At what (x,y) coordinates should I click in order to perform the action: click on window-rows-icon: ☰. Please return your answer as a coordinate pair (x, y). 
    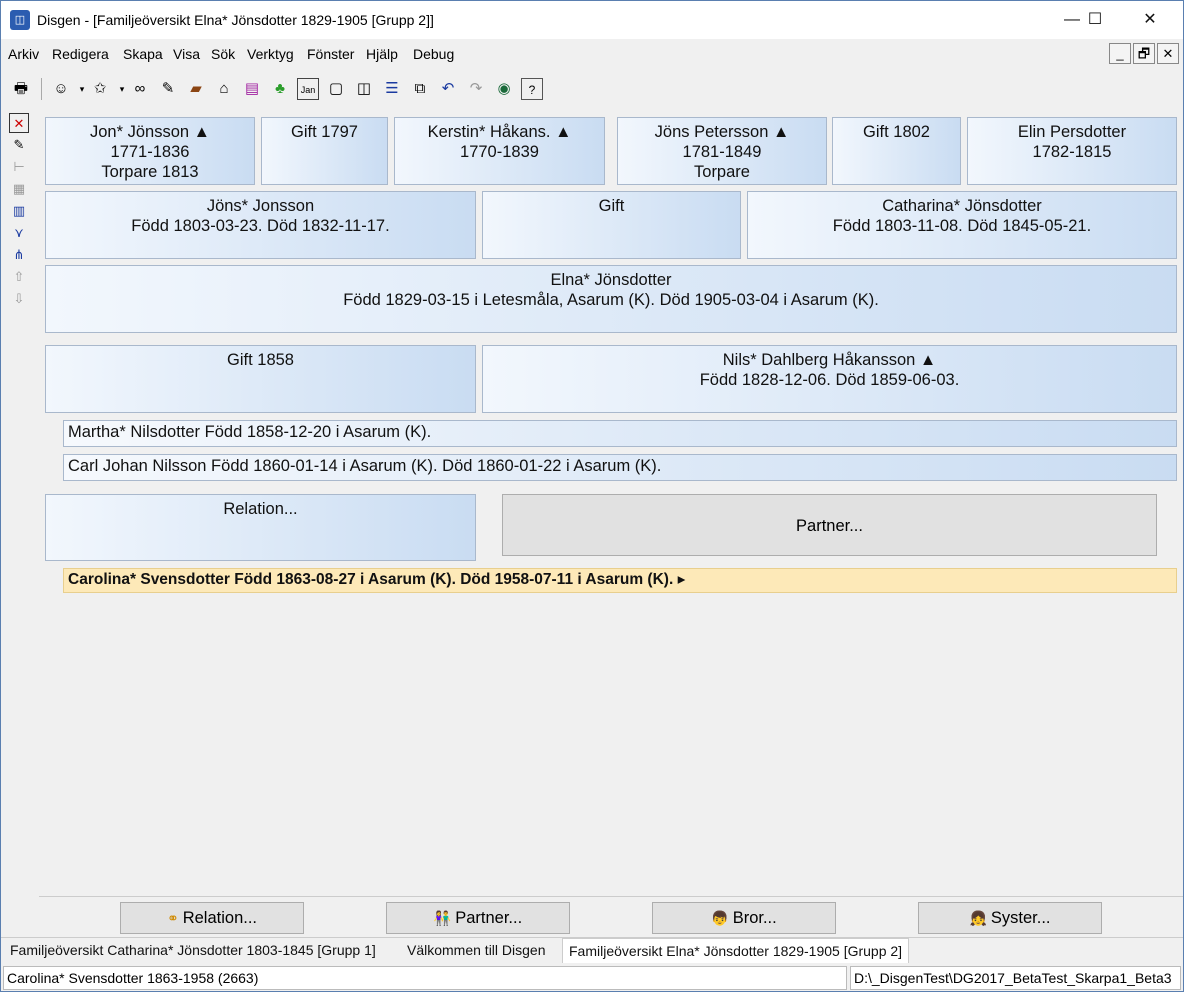
    Looking at the image, I should click on (392, 89).